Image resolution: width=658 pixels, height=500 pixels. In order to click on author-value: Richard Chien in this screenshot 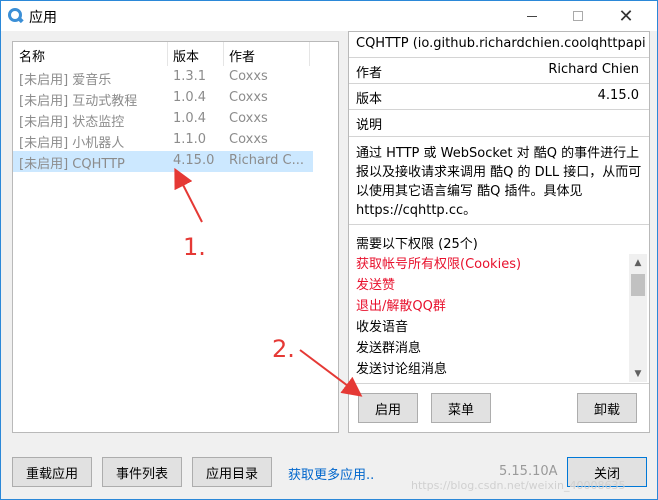, I will do `click(593, 69)`.